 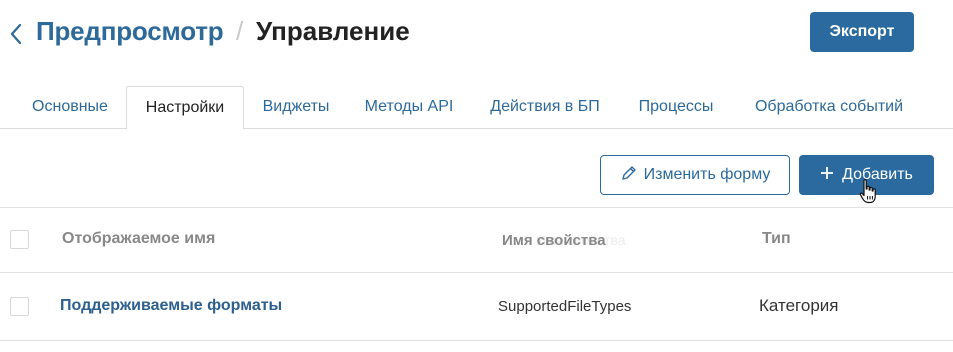 I want to click on add-label: Добавить, so click(x=877, y=174).